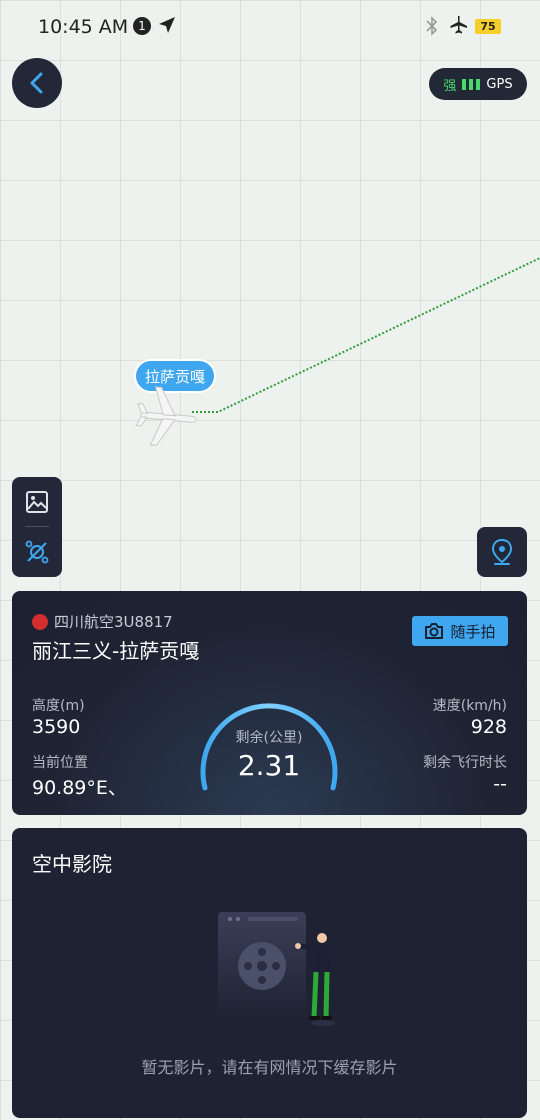 Image resolution: width=540 pixels, height=1120 pixels. Describe the element at coordinates (166, 419) in the screenshot. I see `airplane-icon` at that location.